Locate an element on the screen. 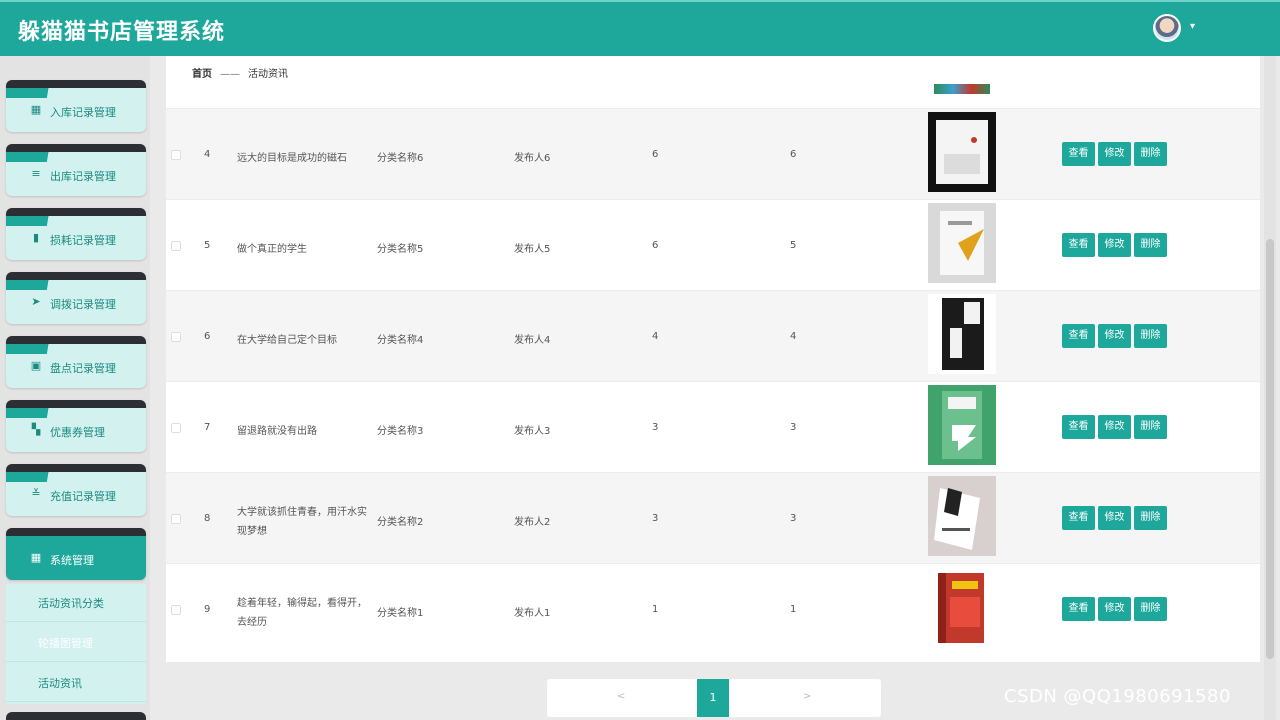 The image size is (1280, 720). chevron-down-icon: ▾ is located at coordinates (1192, 26).